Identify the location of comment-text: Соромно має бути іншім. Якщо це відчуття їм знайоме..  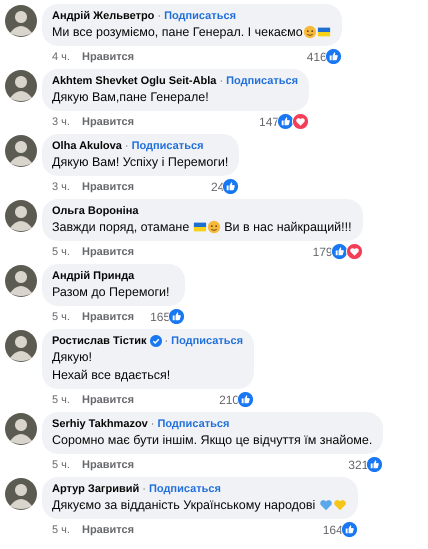
(212, 440).